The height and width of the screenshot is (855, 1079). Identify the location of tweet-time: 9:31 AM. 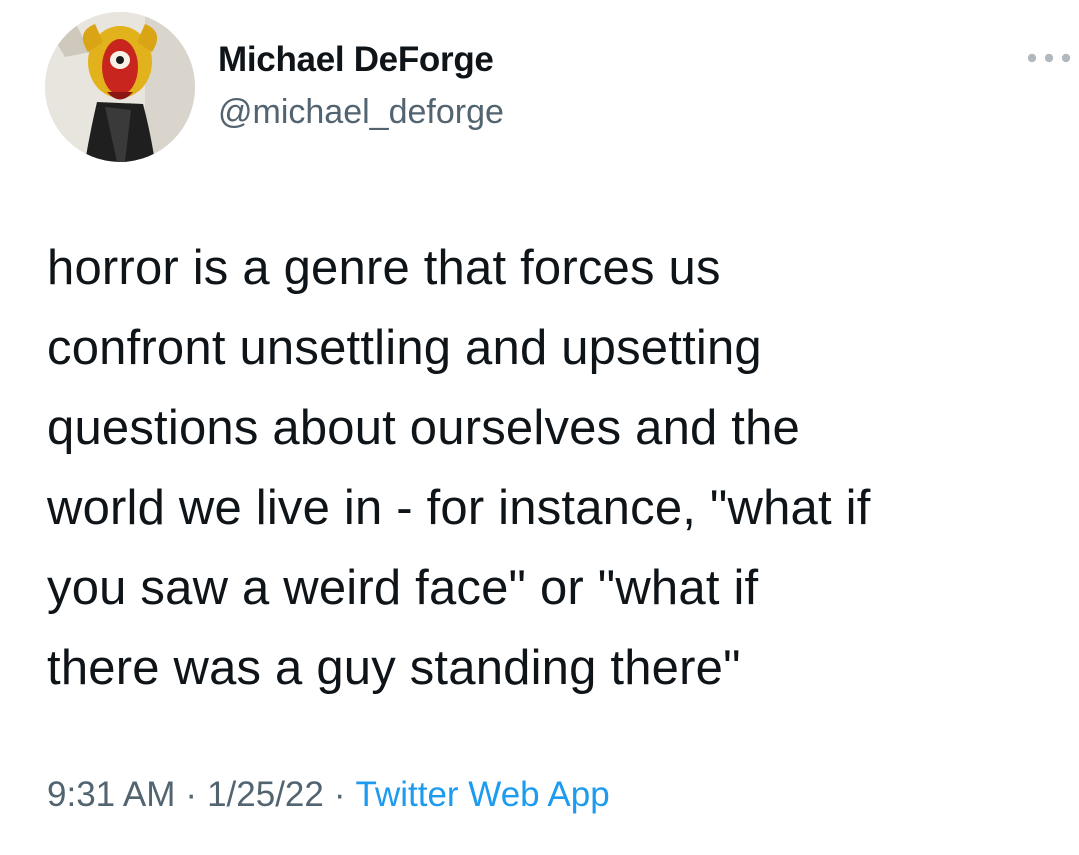
(111, 794).